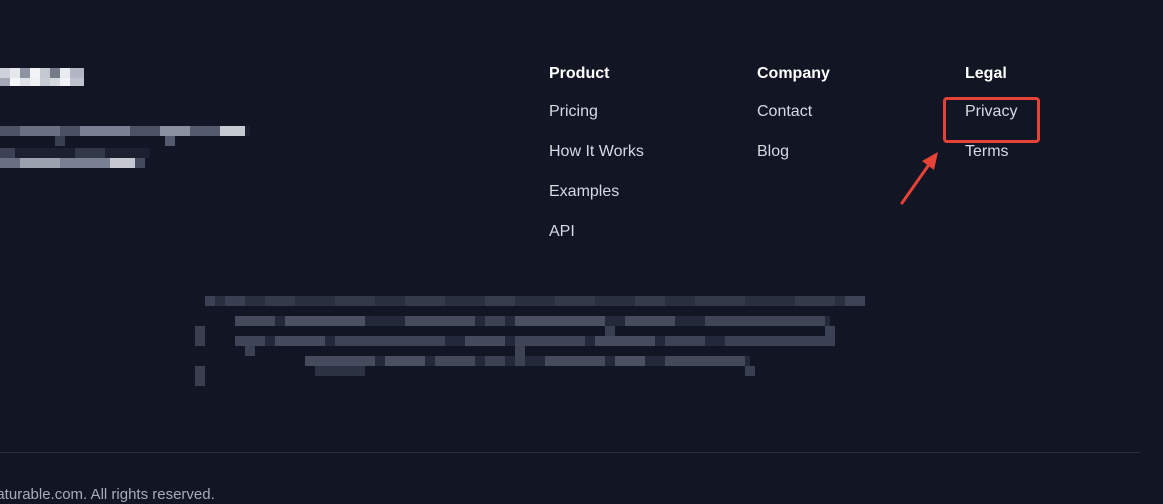  Describe the element at coordinates (596, 192) in the screenshot. I see `footer-link-examples: Examples` at that location.